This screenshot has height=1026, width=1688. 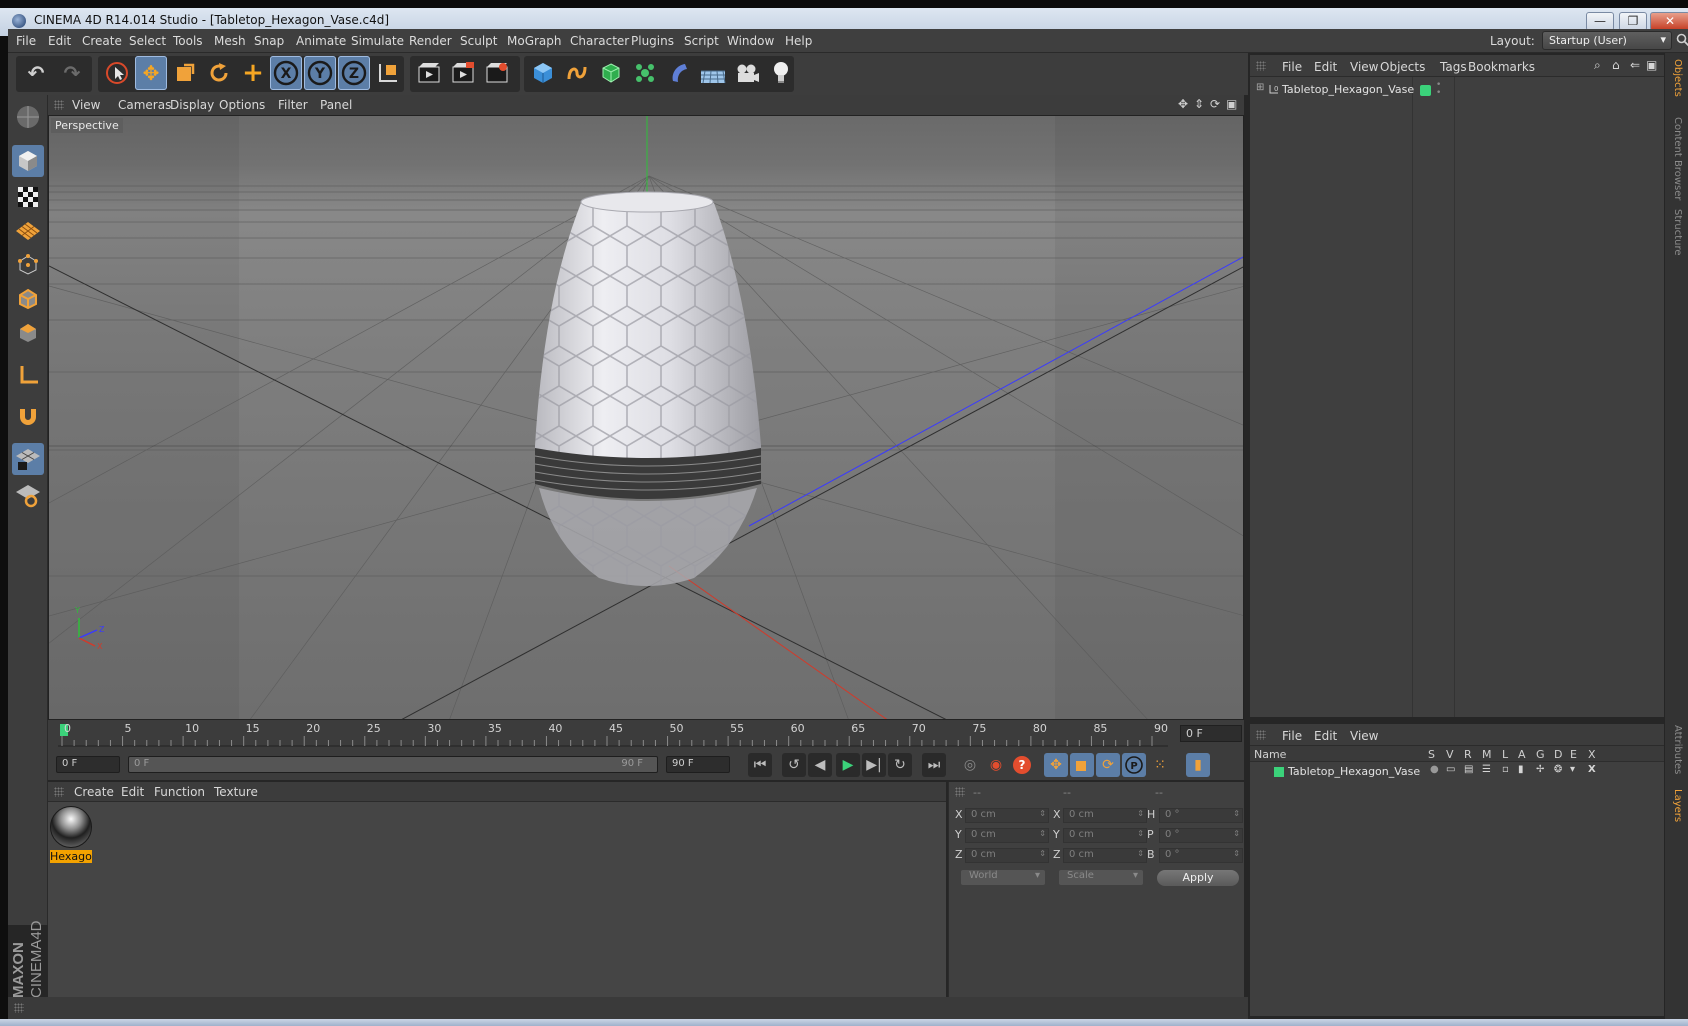 I want to click on render-to-picture-viewer-icon, so click(x=463, y=73).